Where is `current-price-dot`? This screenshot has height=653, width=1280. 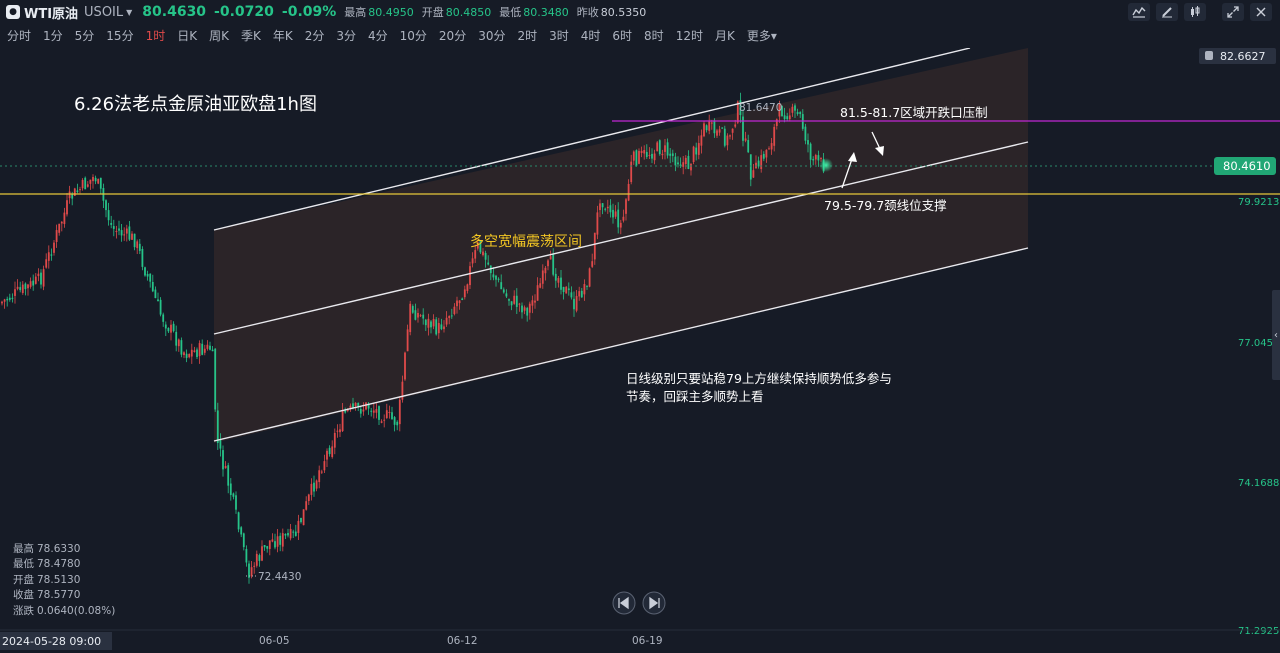
current-price-dot is located at coordinates (826, 165).